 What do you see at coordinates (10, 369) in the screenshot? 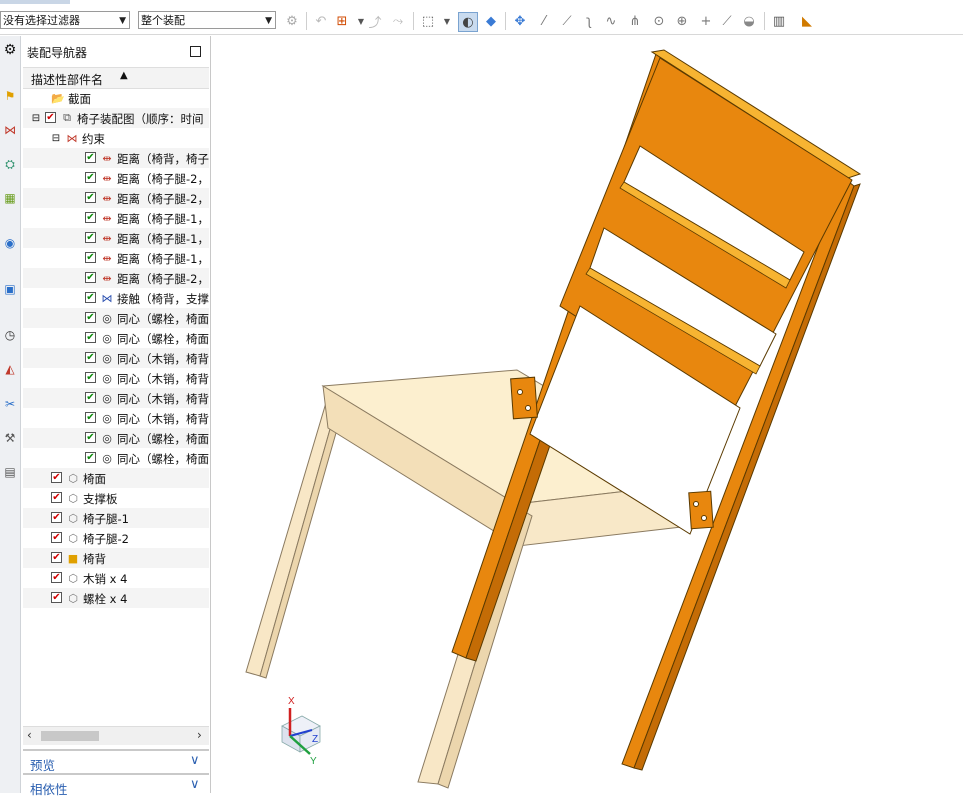
I see `roles-icon: ◭` at bounding box center [10, 369].